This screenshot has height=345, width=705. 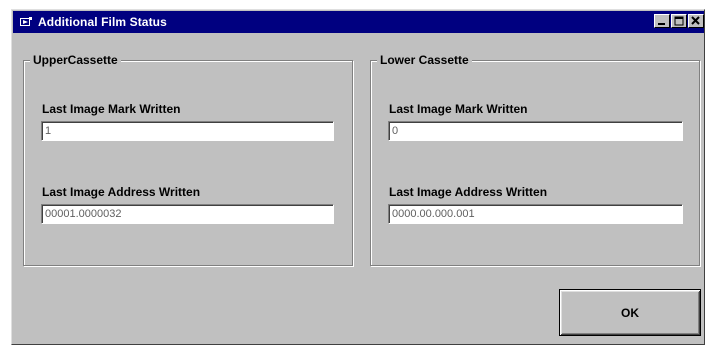 I want to click on lower-address-label: Last Image Address Written, so click(x=468, y=192).